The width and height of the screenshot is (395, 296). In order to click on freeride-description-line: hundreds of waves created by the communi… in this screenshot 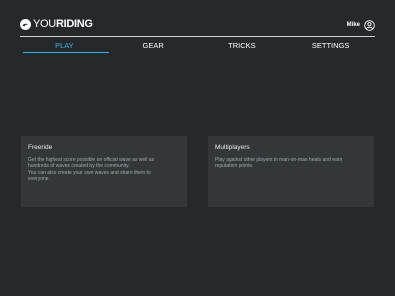, I will do `click(79, 166)`.